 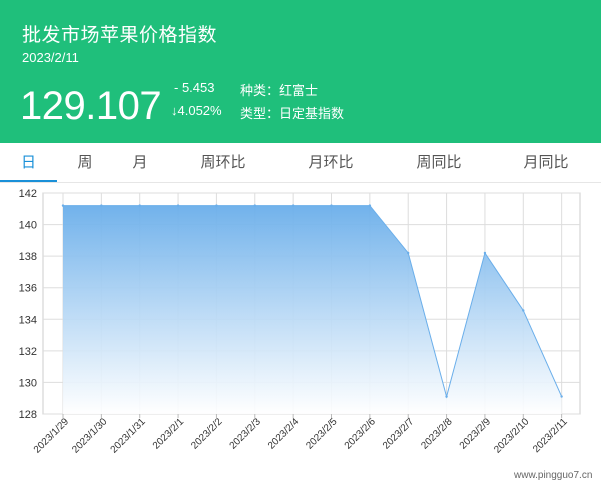 What do you see at coordinates (28, 194) in the screenshot?
I see `y-tick-label: 142` at bounding box center [28, 194].